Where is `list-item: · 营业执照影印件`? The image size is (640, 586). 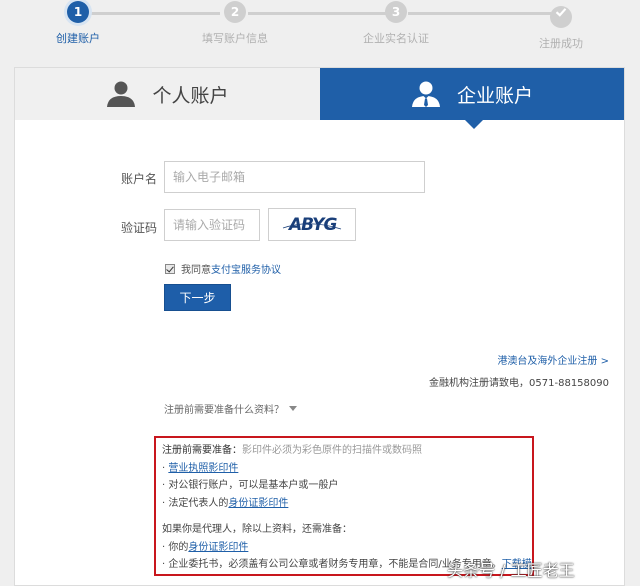
list-item: · 营业执照影印件 is located at coordinates (200, 468).